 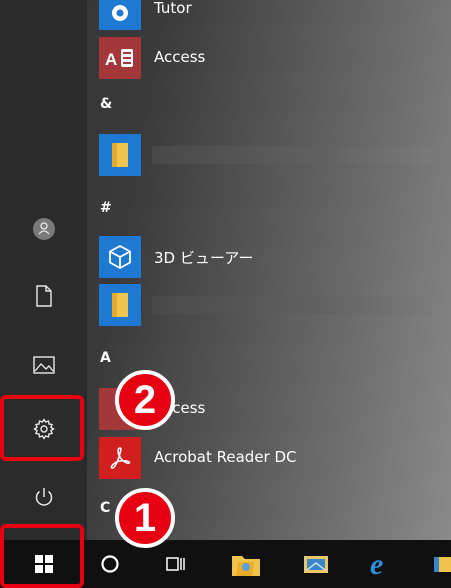 I want to click on taskbar-explorer, so click(x=439, y=564).